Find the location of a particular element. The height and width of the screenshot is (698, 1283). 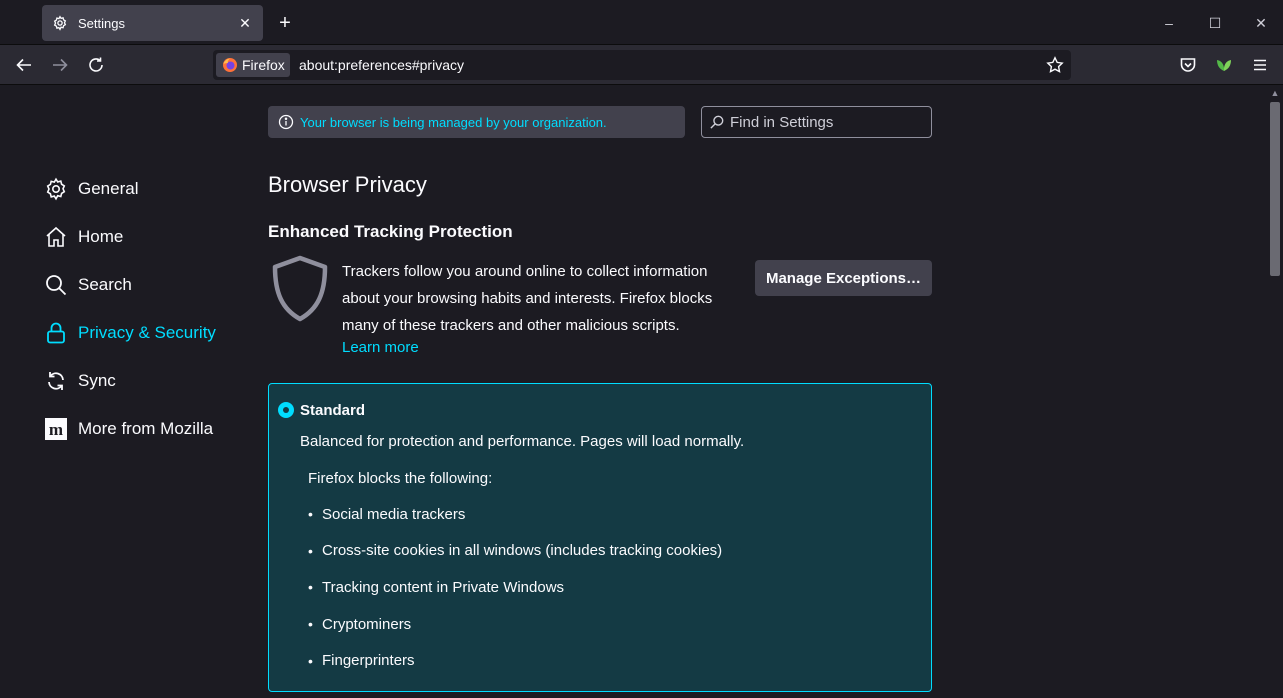

sidebar-item-label: Home is located at coordinates (101, 236).